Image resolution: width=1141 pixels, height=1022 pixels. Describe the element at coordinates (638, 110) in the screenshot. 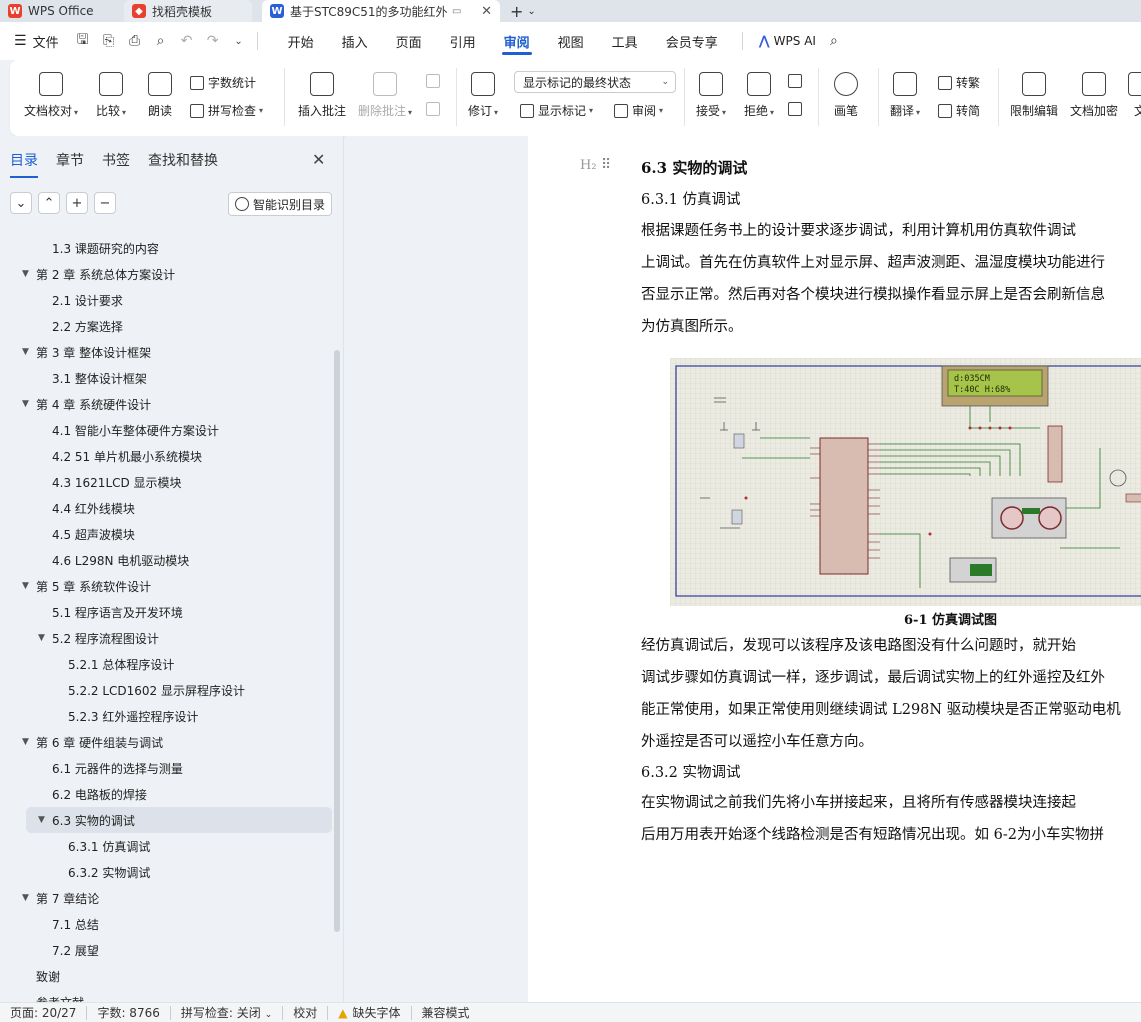

I see `review-pane-button: 审阅 ▾` at that location.